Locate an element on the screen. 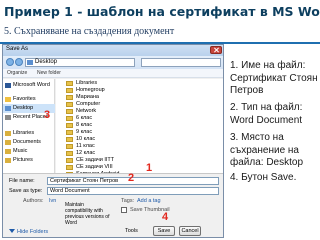 This screenshot has height=240, width=320. save-button: Save is located at coordinates (164, 231).